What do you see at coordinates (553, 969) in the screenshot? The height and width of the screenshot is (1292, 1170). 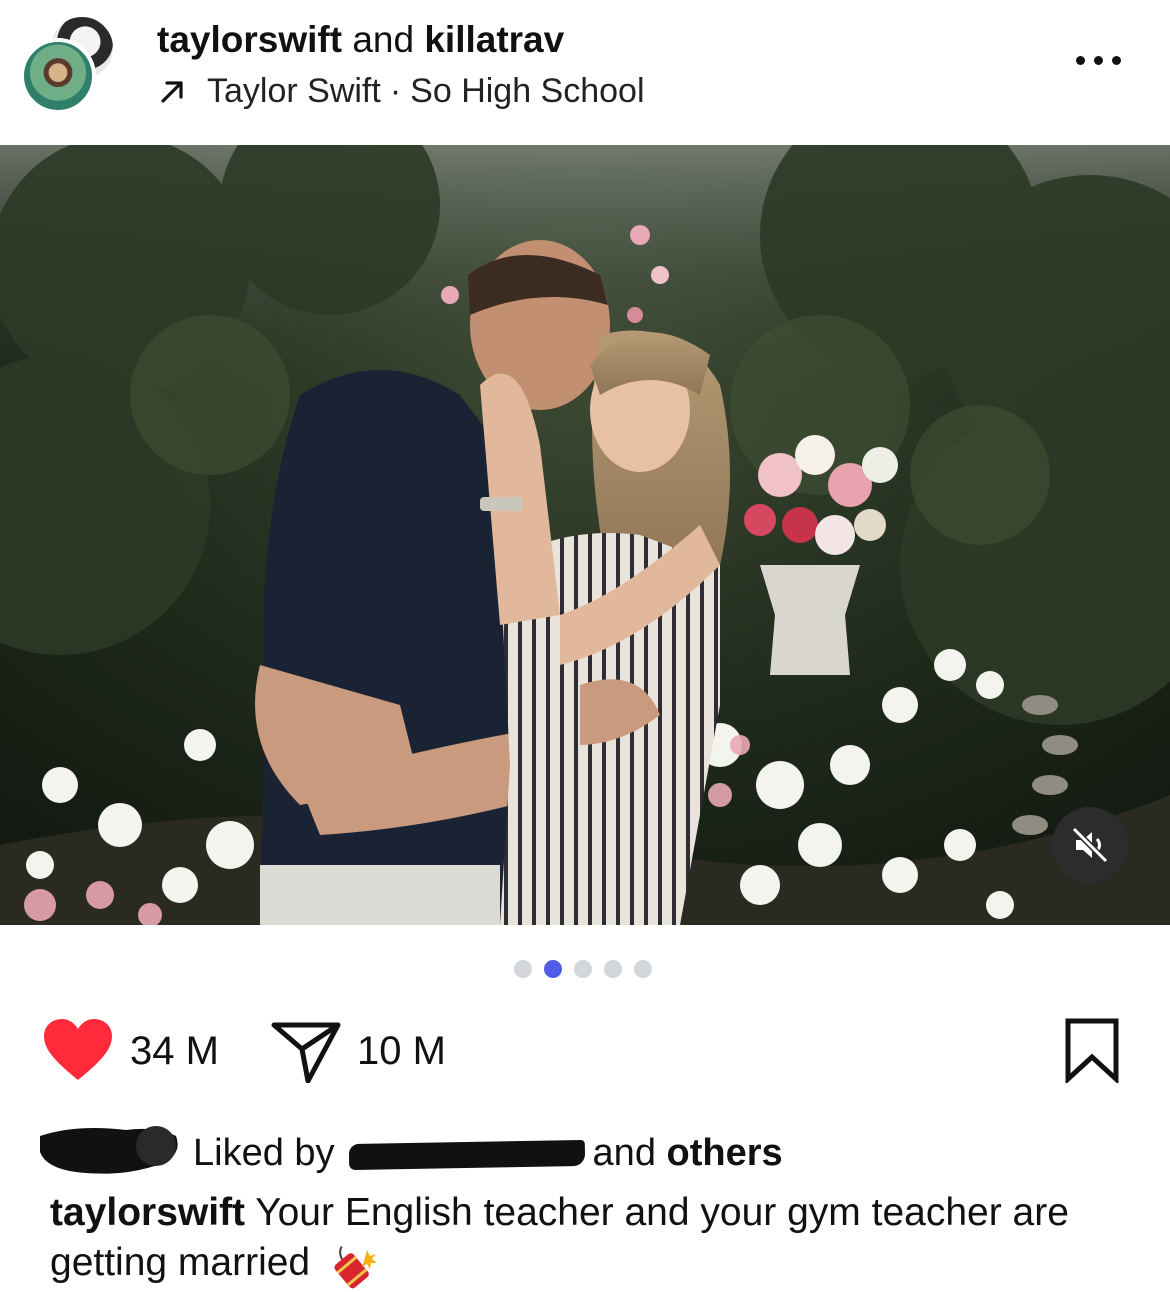 I see `carousel-dot-active` at bounding box center [553, 969].